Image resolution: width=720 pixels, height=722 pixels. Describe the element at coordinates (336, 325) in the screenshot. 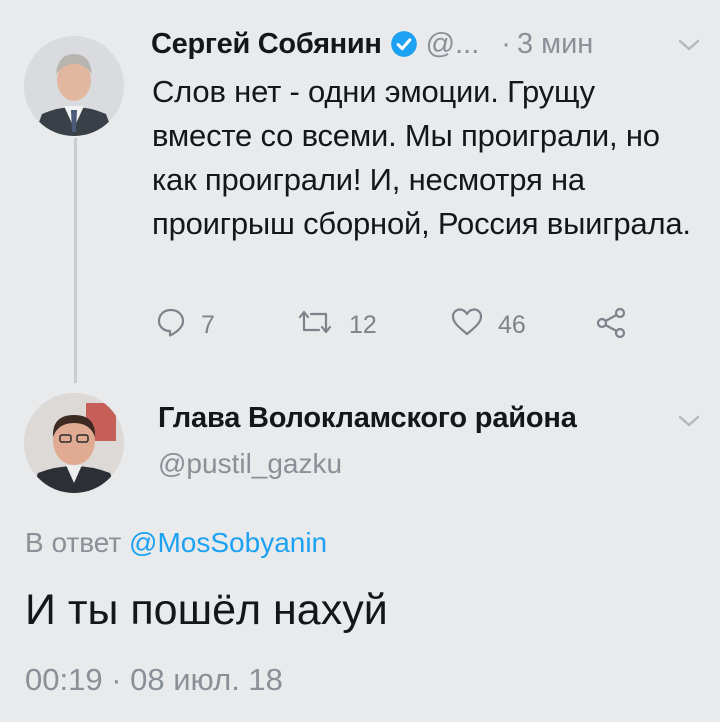

I see `retweet-button: 12` at that location.